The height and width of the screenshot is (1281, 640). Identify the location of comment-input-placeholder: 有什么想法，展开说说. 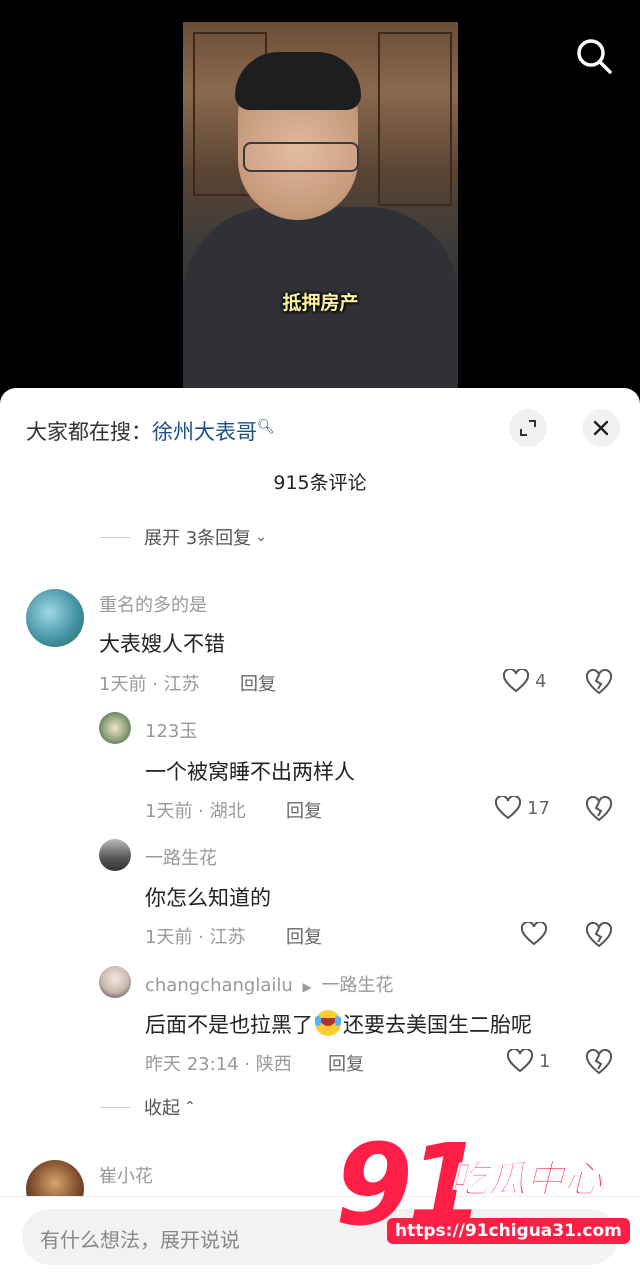
(140, 1240).